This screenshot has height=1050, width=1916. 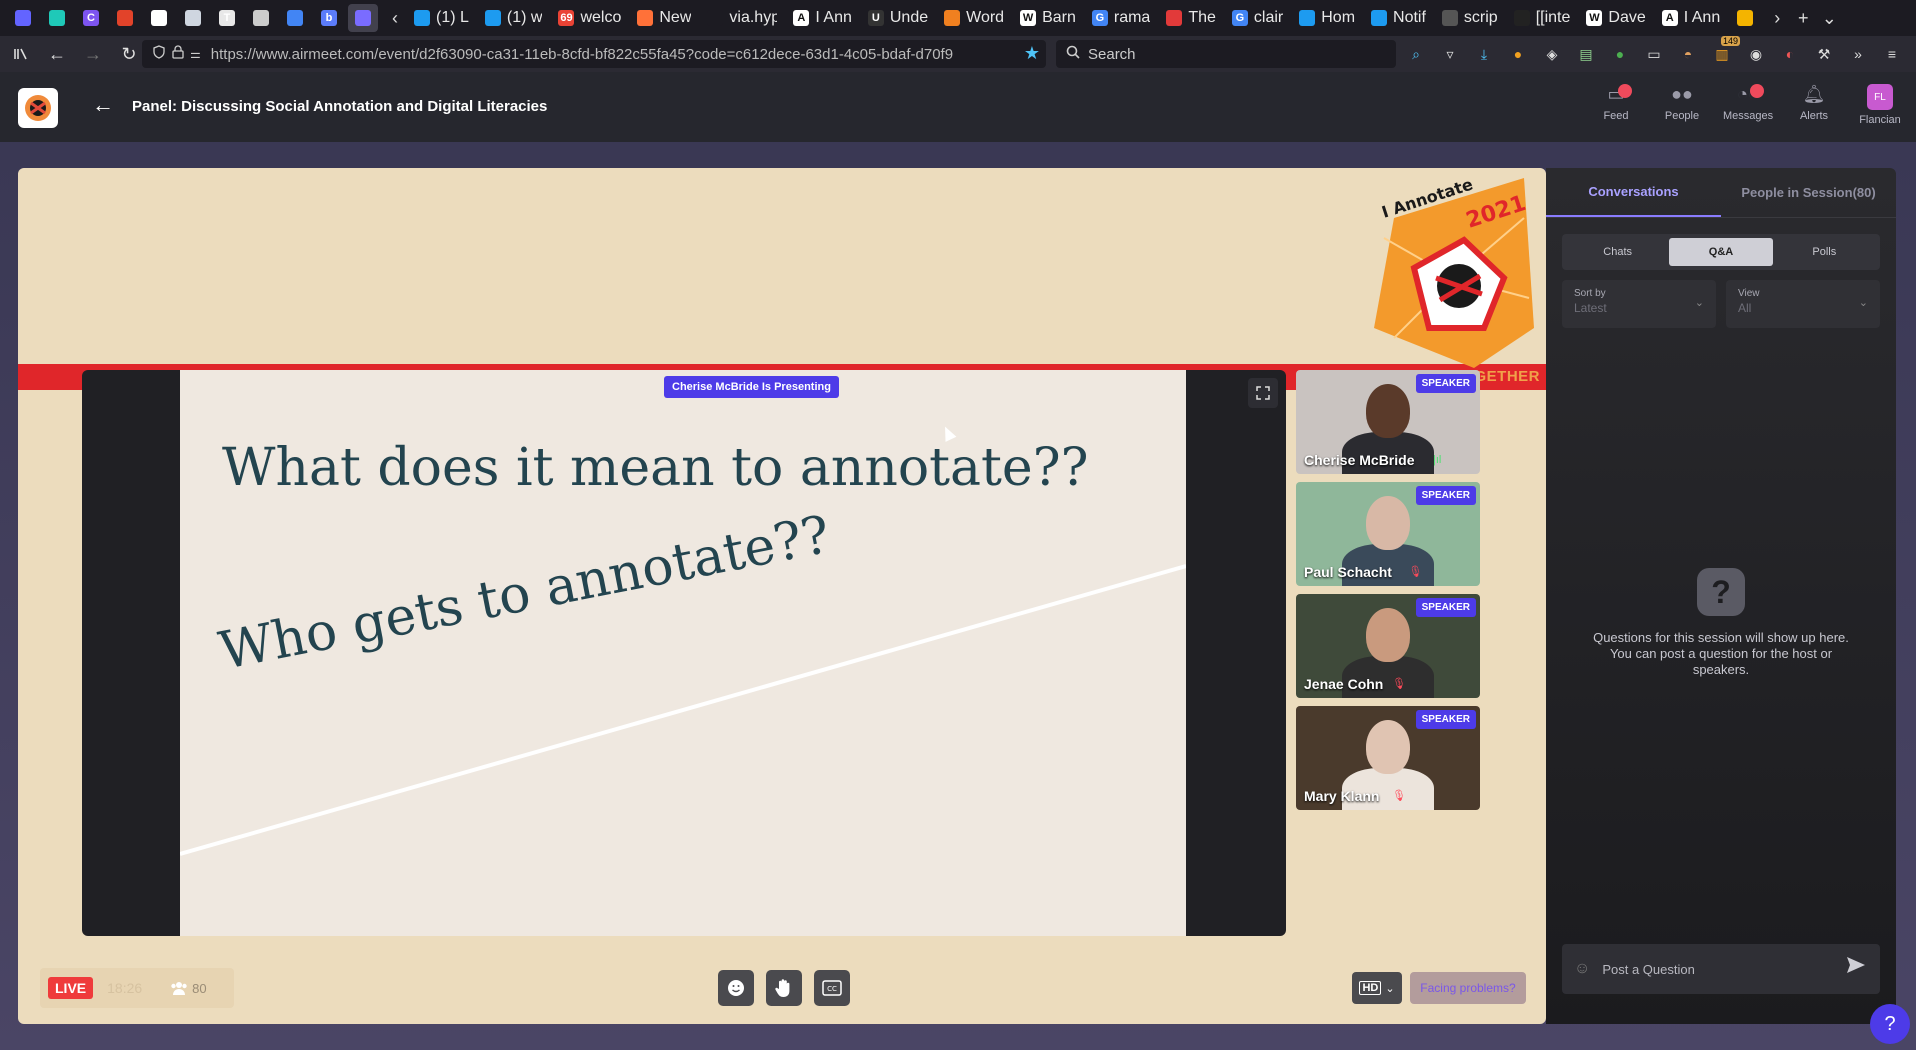 What do you see at coordinates (974, 18) in the screenshot?
I see `browser-tab: Word` at bounding box center [974, 18].